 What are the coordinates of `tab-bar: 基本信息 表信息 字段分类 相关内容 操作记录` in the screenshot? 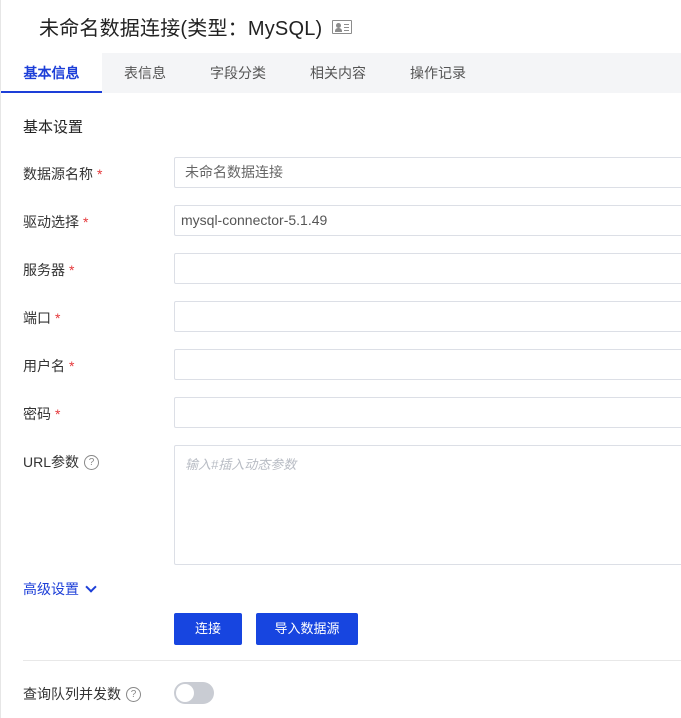 It's located at (341, 73).